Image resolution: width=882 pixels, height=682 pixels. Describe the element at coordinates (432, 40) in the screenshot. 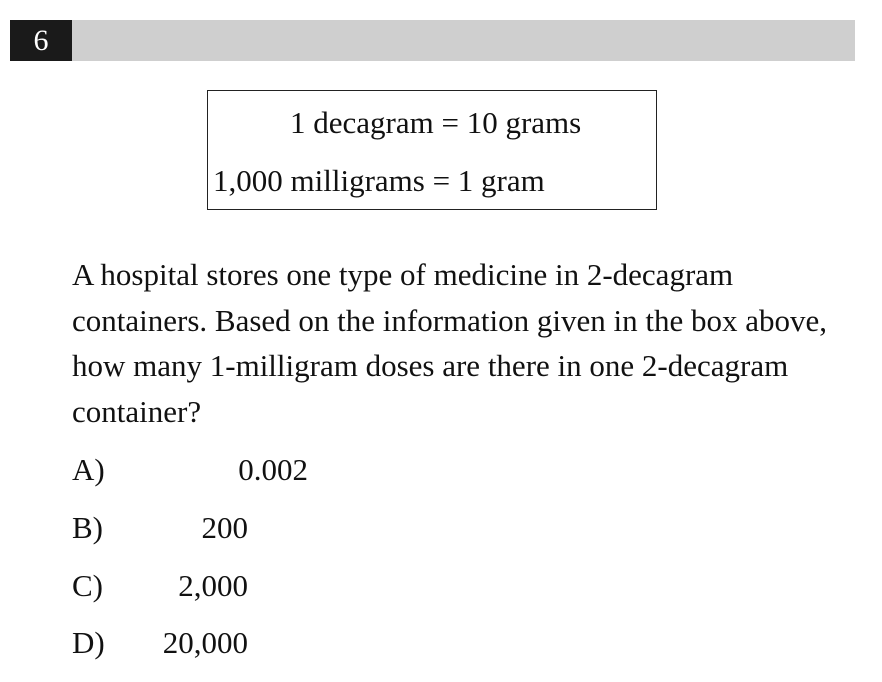

I see `header-bar` at that location.